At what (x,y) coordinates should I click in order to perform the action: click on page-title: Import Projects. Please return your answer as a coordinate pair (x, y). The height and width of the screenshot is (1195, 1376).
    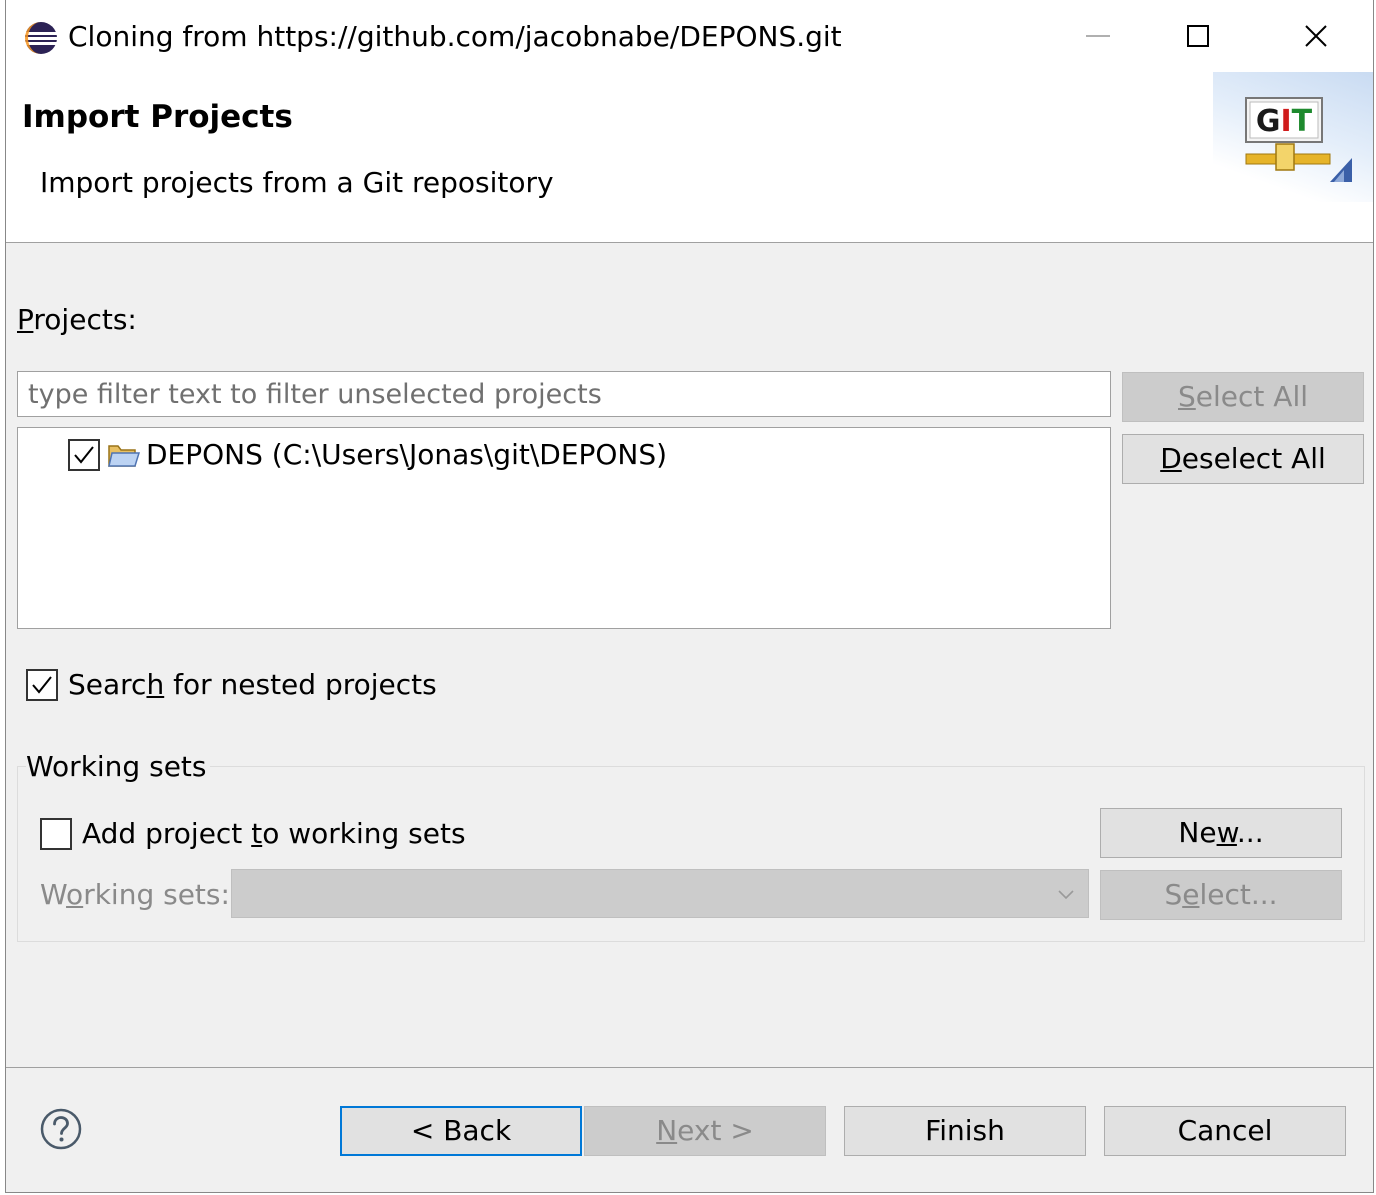
    Looking at the image, I should click on (157, 117).